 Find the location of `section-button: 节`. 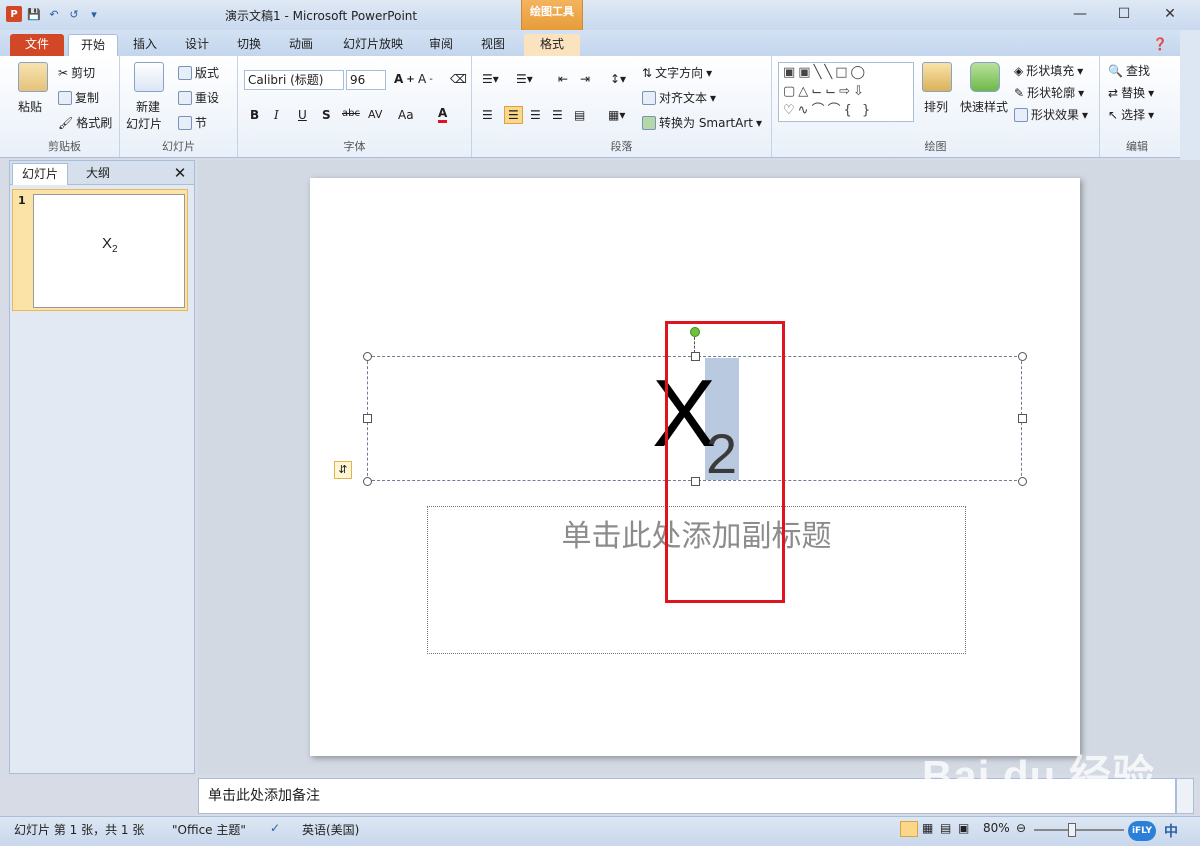

section-button: 节 is located at coordinates (192, 122).